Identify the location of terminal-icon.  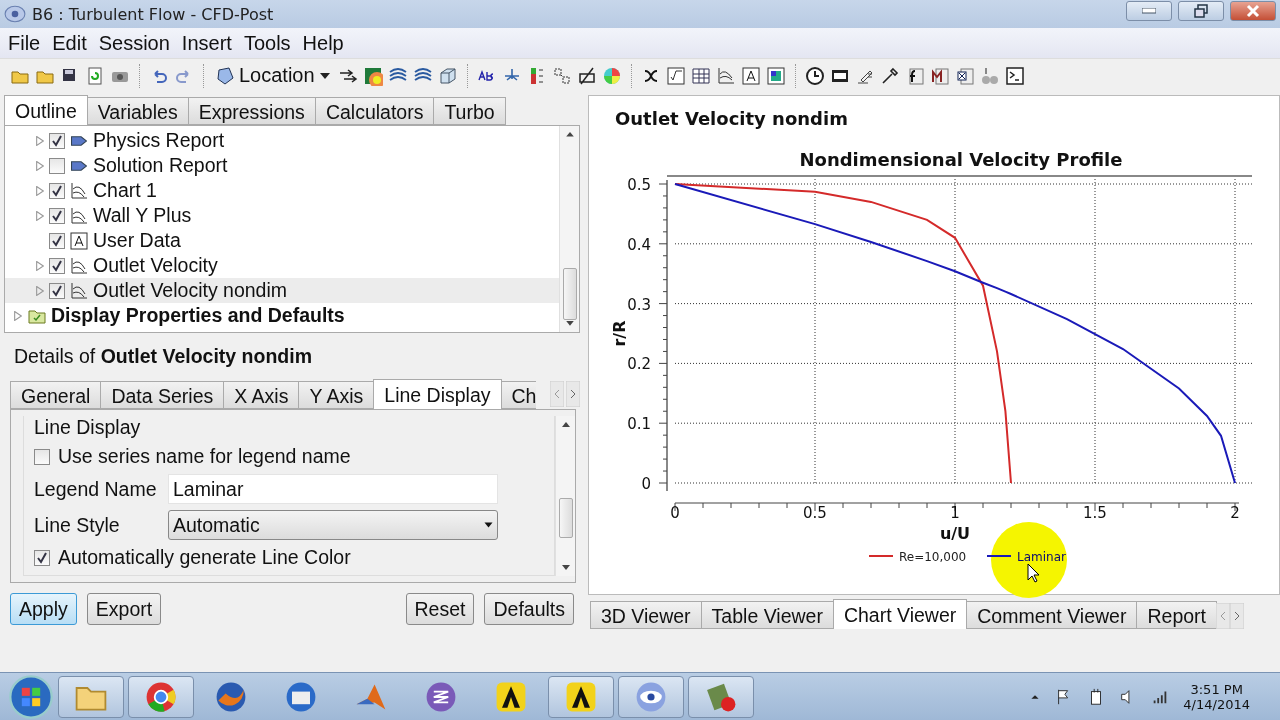
(1014, 75).